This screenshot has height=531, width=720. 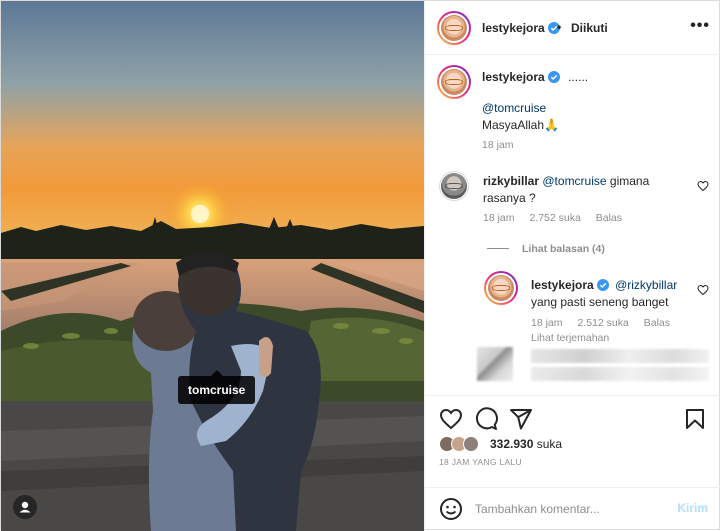 I want to click on comment-text: rizkybillar @tomcruise gimana rasanya ?, so click(x=588, y=190).